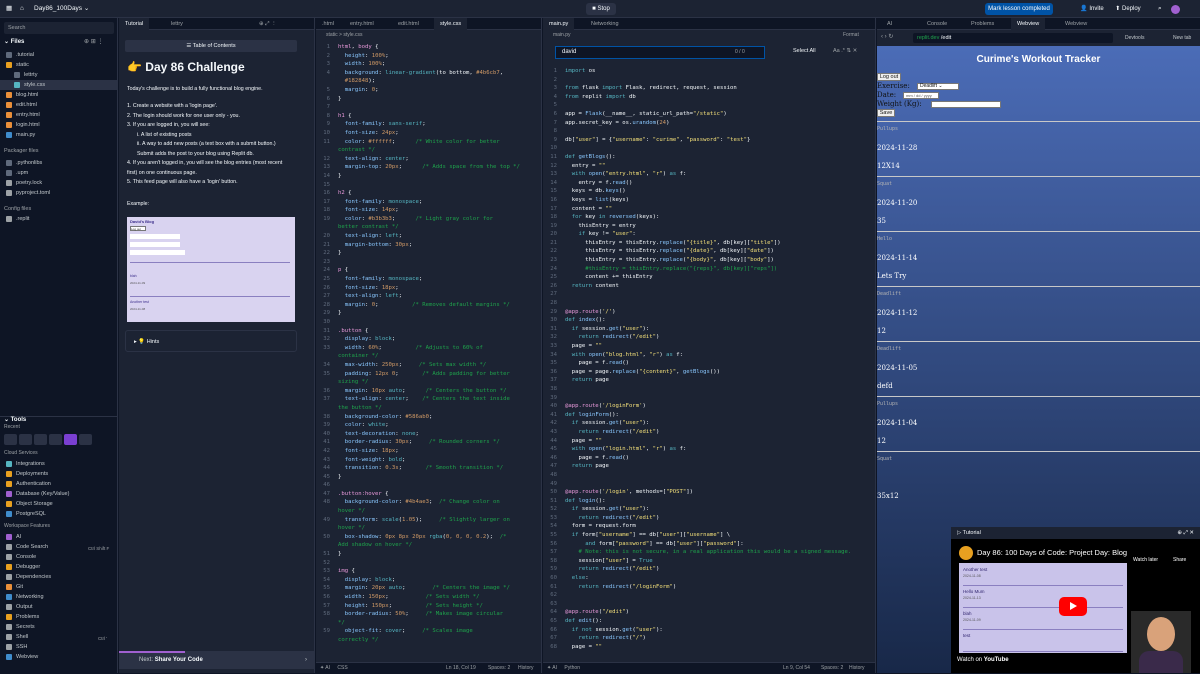  What do you see at coordinates (982, 24) in the screenshot?
I see `tab-problems: Problems` at bounding box center [982, 24].